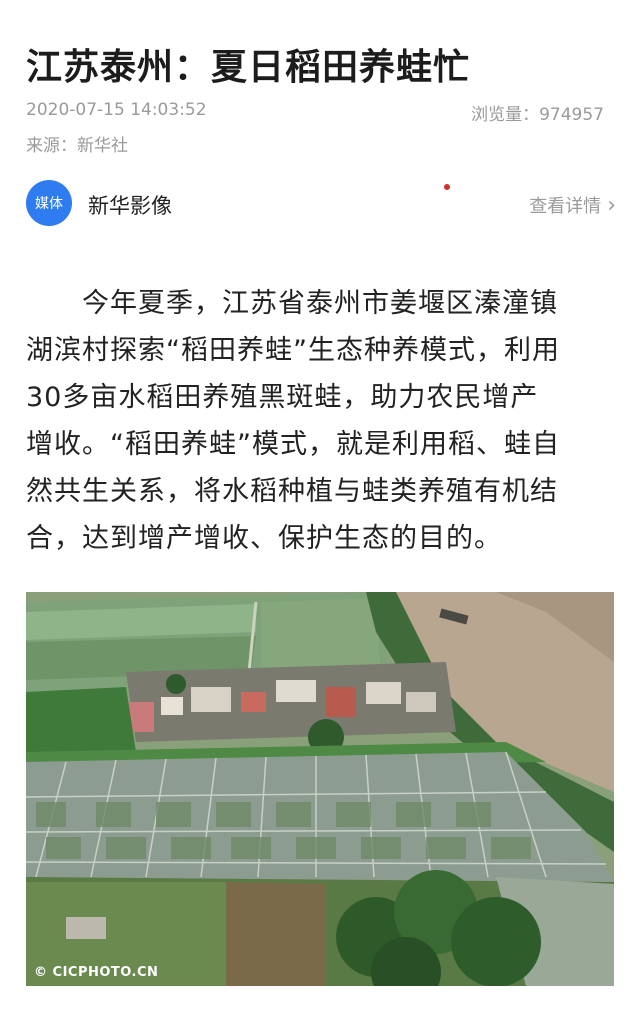  Describe the element at coordinates (282, 397) in the screenshot. I see `body-line: 30多亩水稻田养殖黑斑蛙，助力农民增产` at that location.